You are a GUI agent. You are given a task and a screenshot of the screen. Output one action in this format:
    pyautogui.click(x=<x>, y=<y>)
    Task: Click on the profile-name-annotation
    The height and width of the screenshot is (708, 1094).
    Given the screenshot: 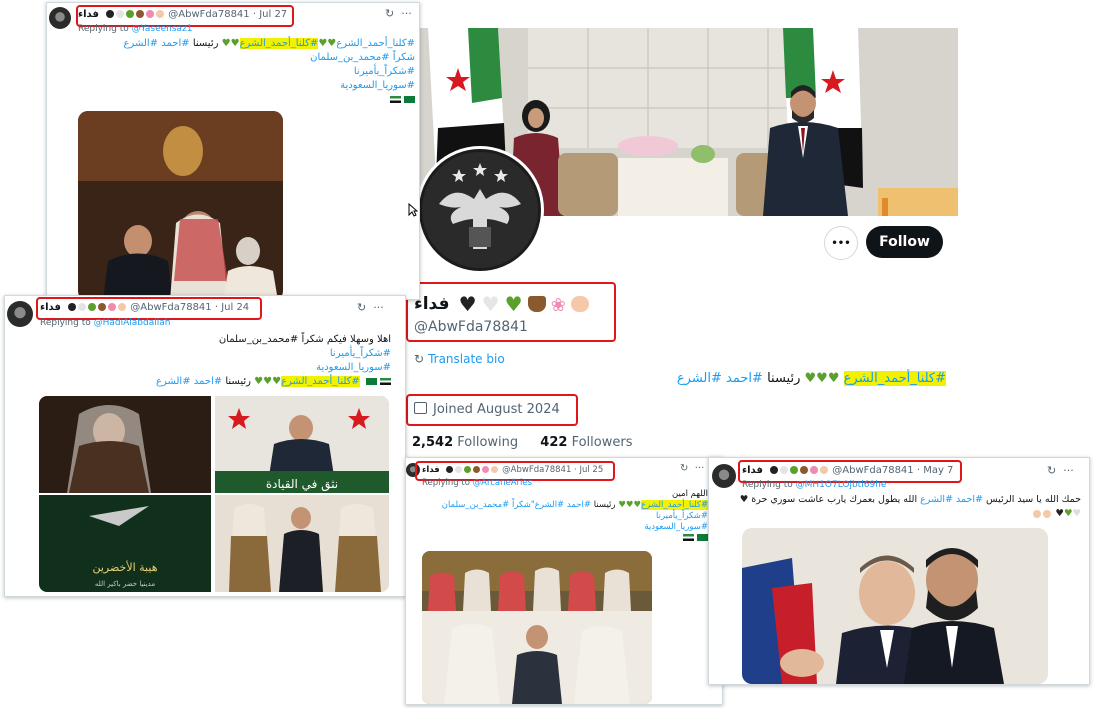 What is the action you would take?
    pyautogui.click(x=511, y=312)
    